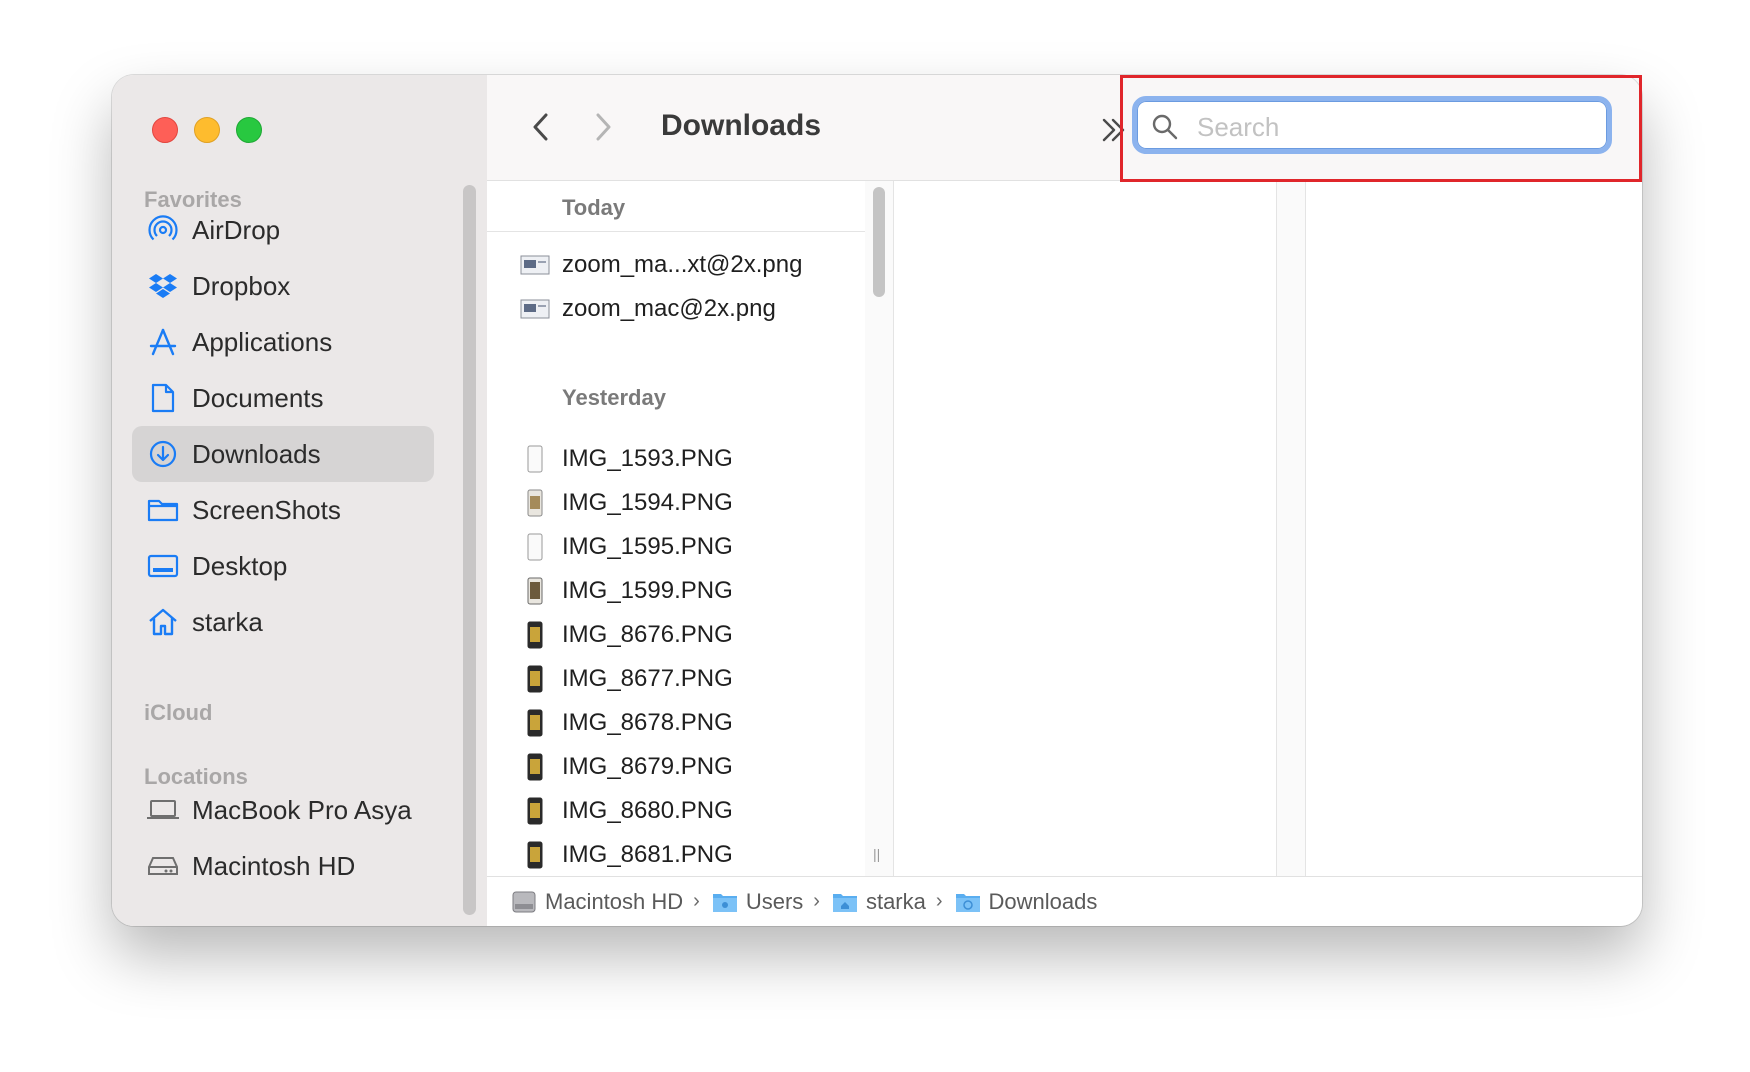  Describe the element at coordinates (876, 854) in the screenshot. I see `column-resize-handle: ||` at that location.